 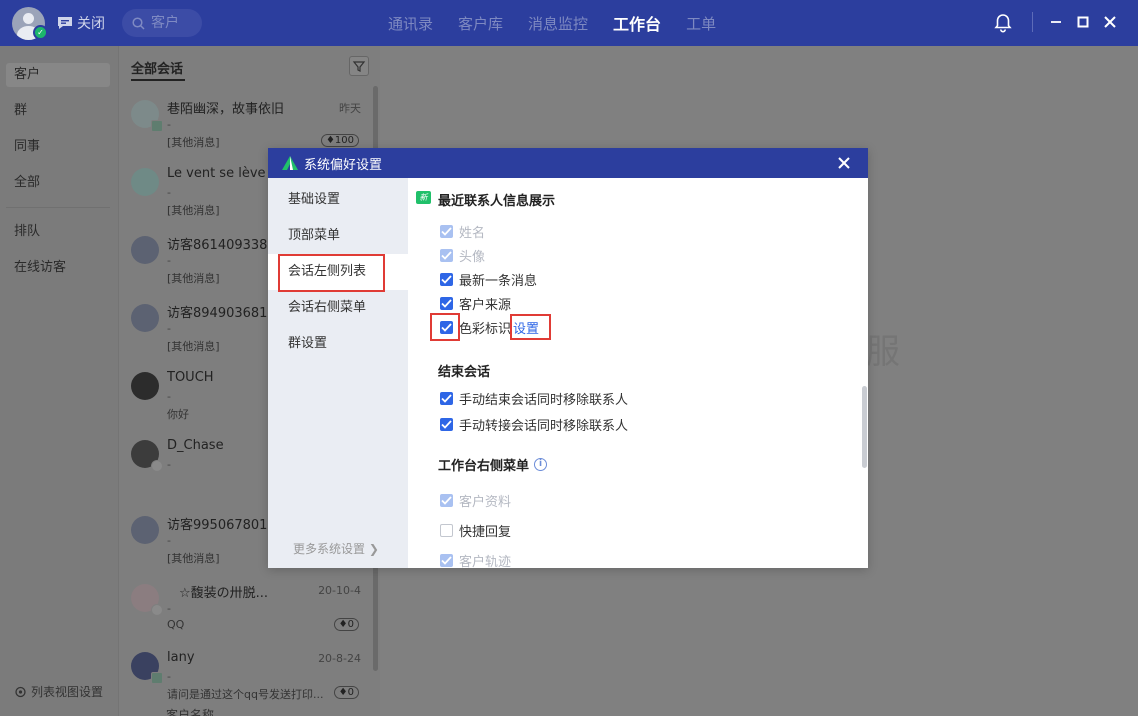 I want to click on minimize-icon, so click(x=1056, y=22).